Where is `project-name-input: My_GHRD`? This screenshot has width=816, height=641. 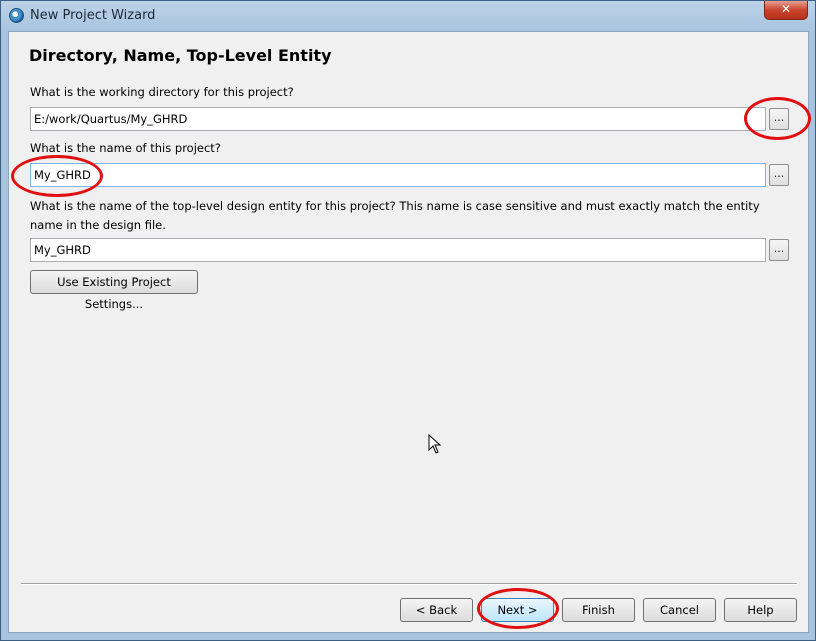
project-name-input: My_GHRD is located at coordinates (398, 175).